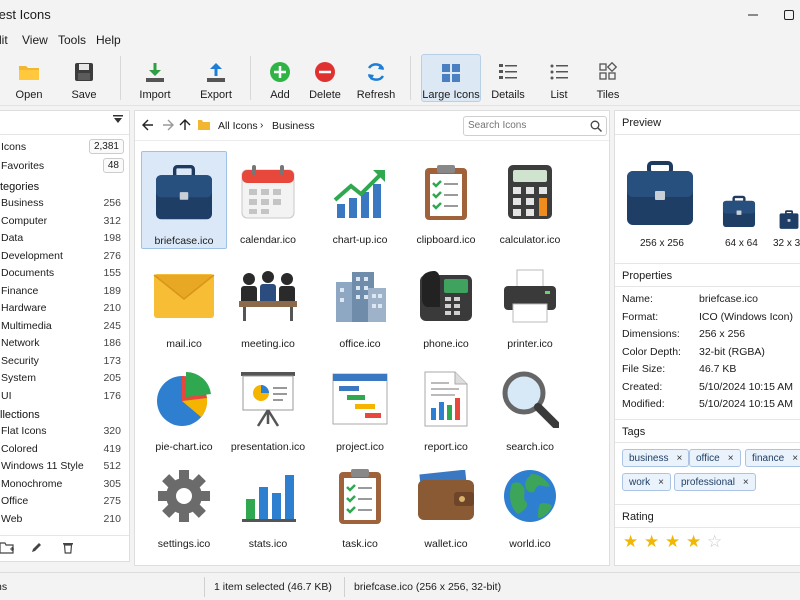  What do you see at coordinates (64, 501) in the screenshot?
I see `collection-item: Office 275` at bounding box center [64, 501].